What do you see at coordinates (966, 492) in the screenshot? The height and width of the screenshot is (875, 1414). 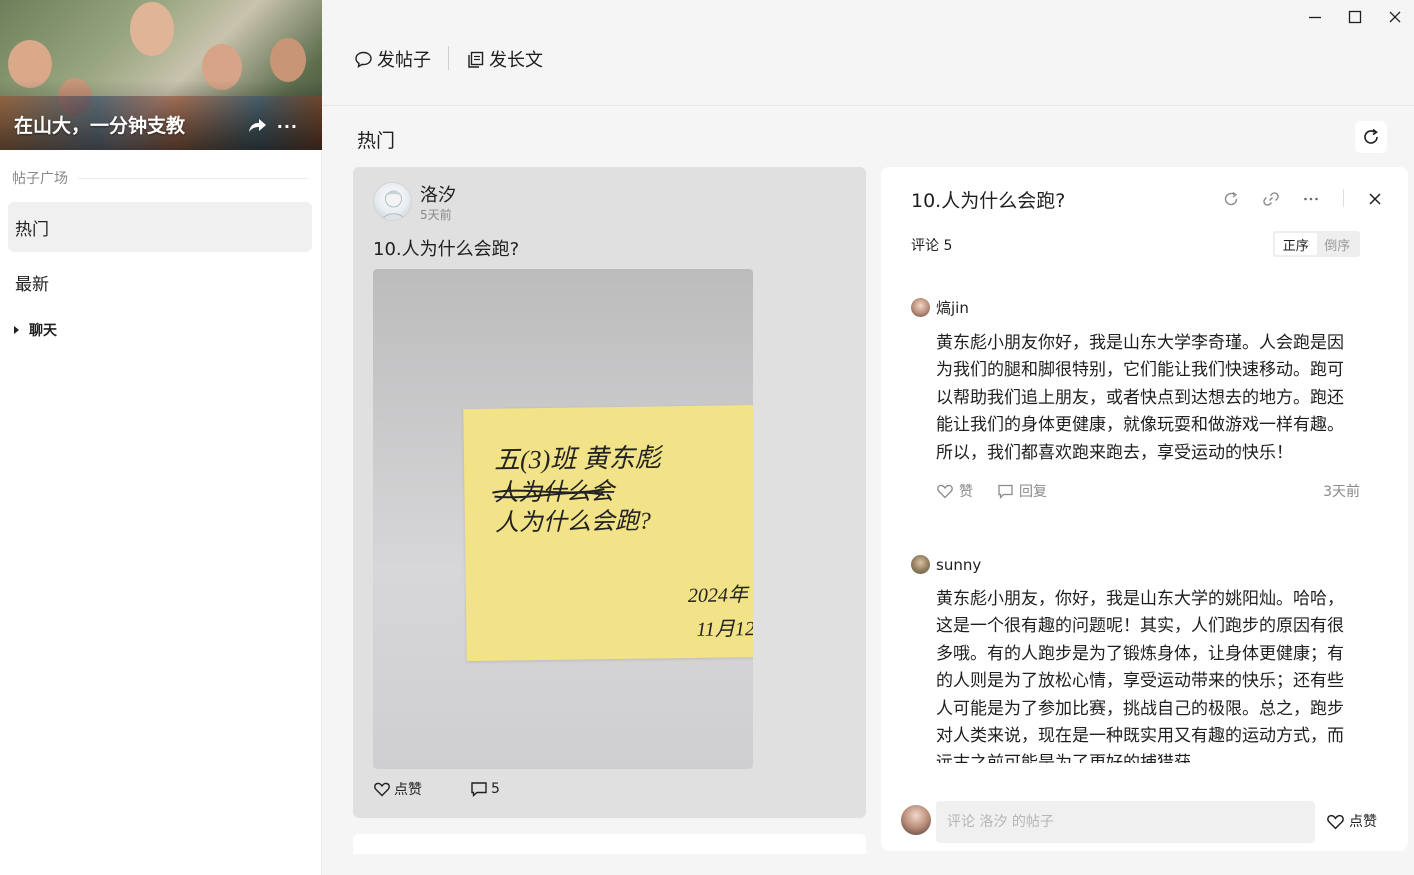 I see `comment-like-label: 赞` at bounding box center [966, 492].